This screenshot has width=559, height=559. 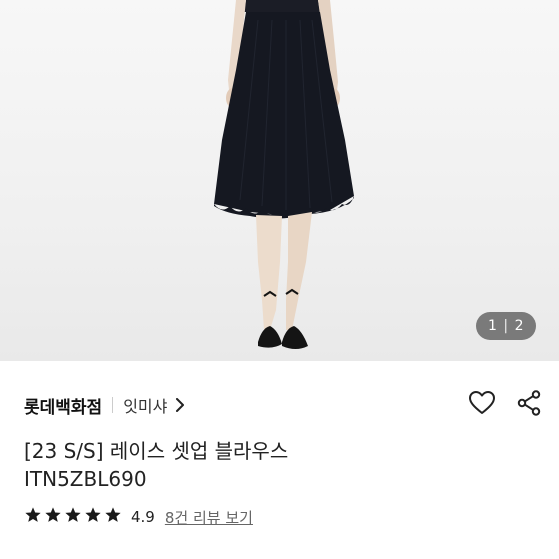 I want to click on product-code: ITN5ZBL690, so click(x=85, y=479).